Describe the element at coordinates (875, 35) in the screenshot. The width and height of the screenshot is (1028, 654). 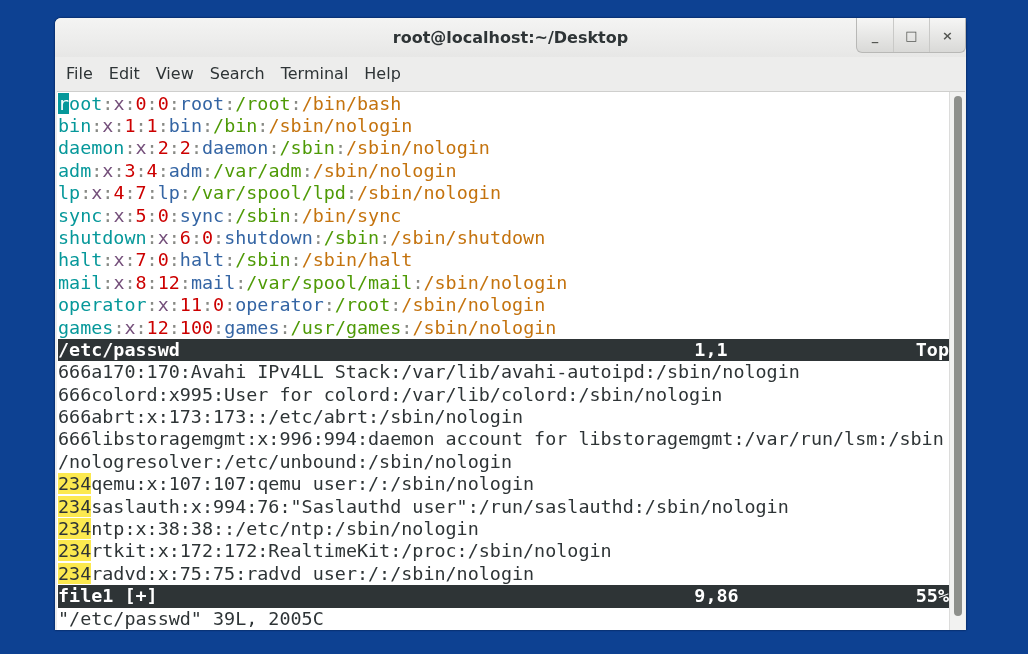
I see `minimize-button: _` at that location.